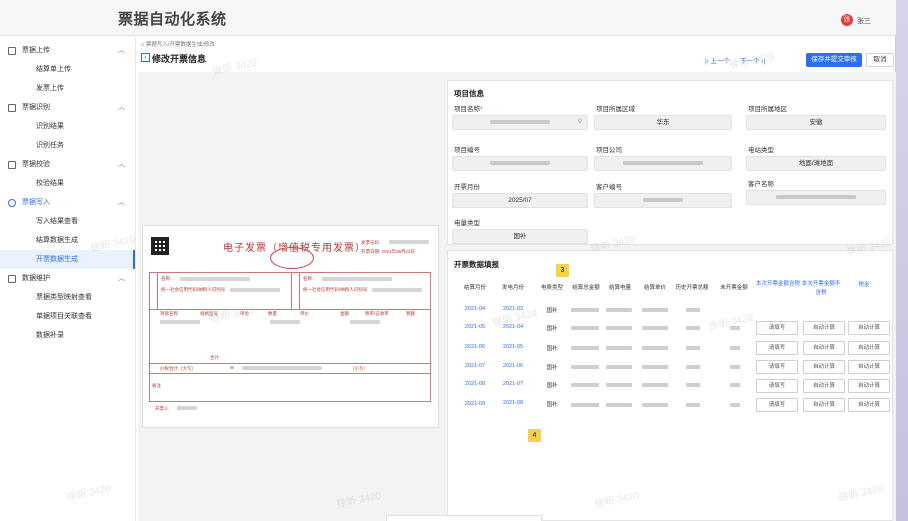 Image resolution: width=908 pixels, height=521 pixels. I want to click on sidebar-item-invoice-gen: 开票数据生成, so click(67, 259).